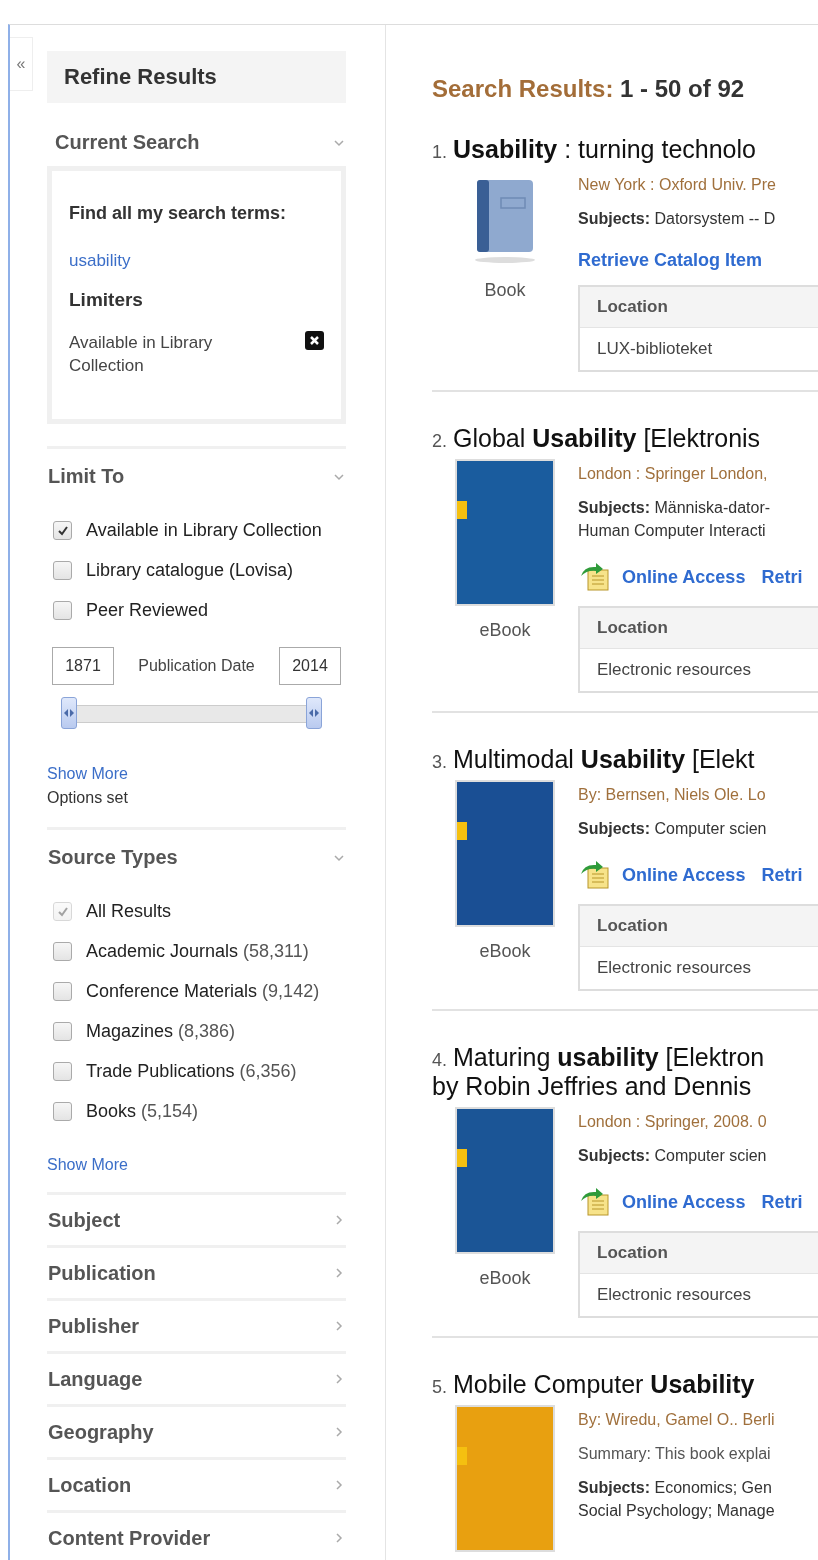 The width and height of the screenshot is (818, 1560). I want to click on sidebar-title: Refine Results, so click(196, 77).